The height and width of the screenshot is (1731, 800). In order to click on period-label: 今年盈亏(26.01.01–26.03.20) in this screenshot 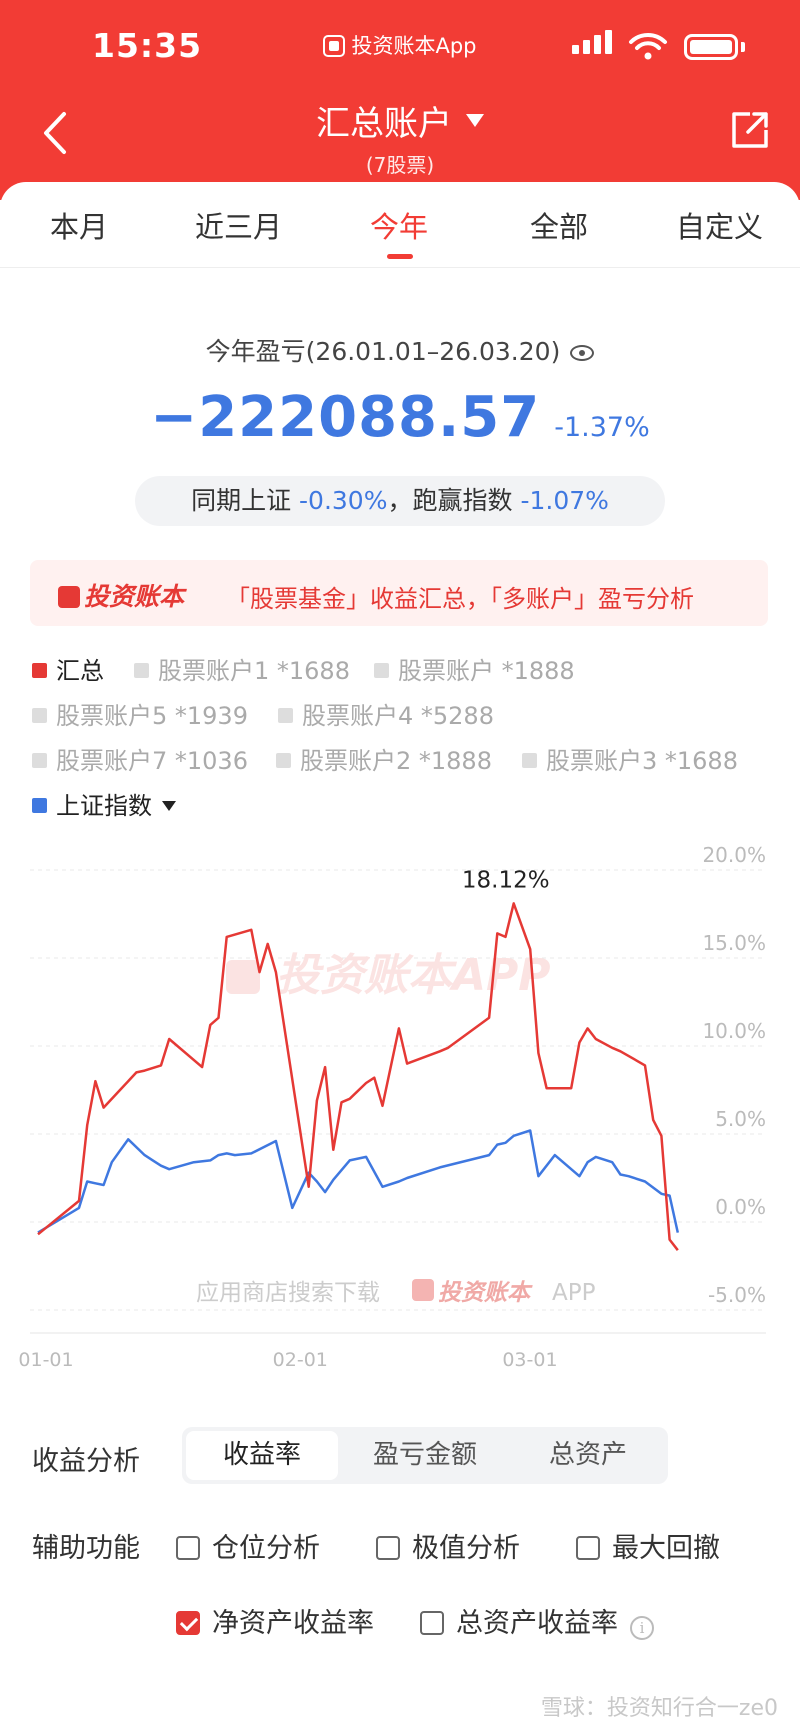, I will do `click(383, 351)`.